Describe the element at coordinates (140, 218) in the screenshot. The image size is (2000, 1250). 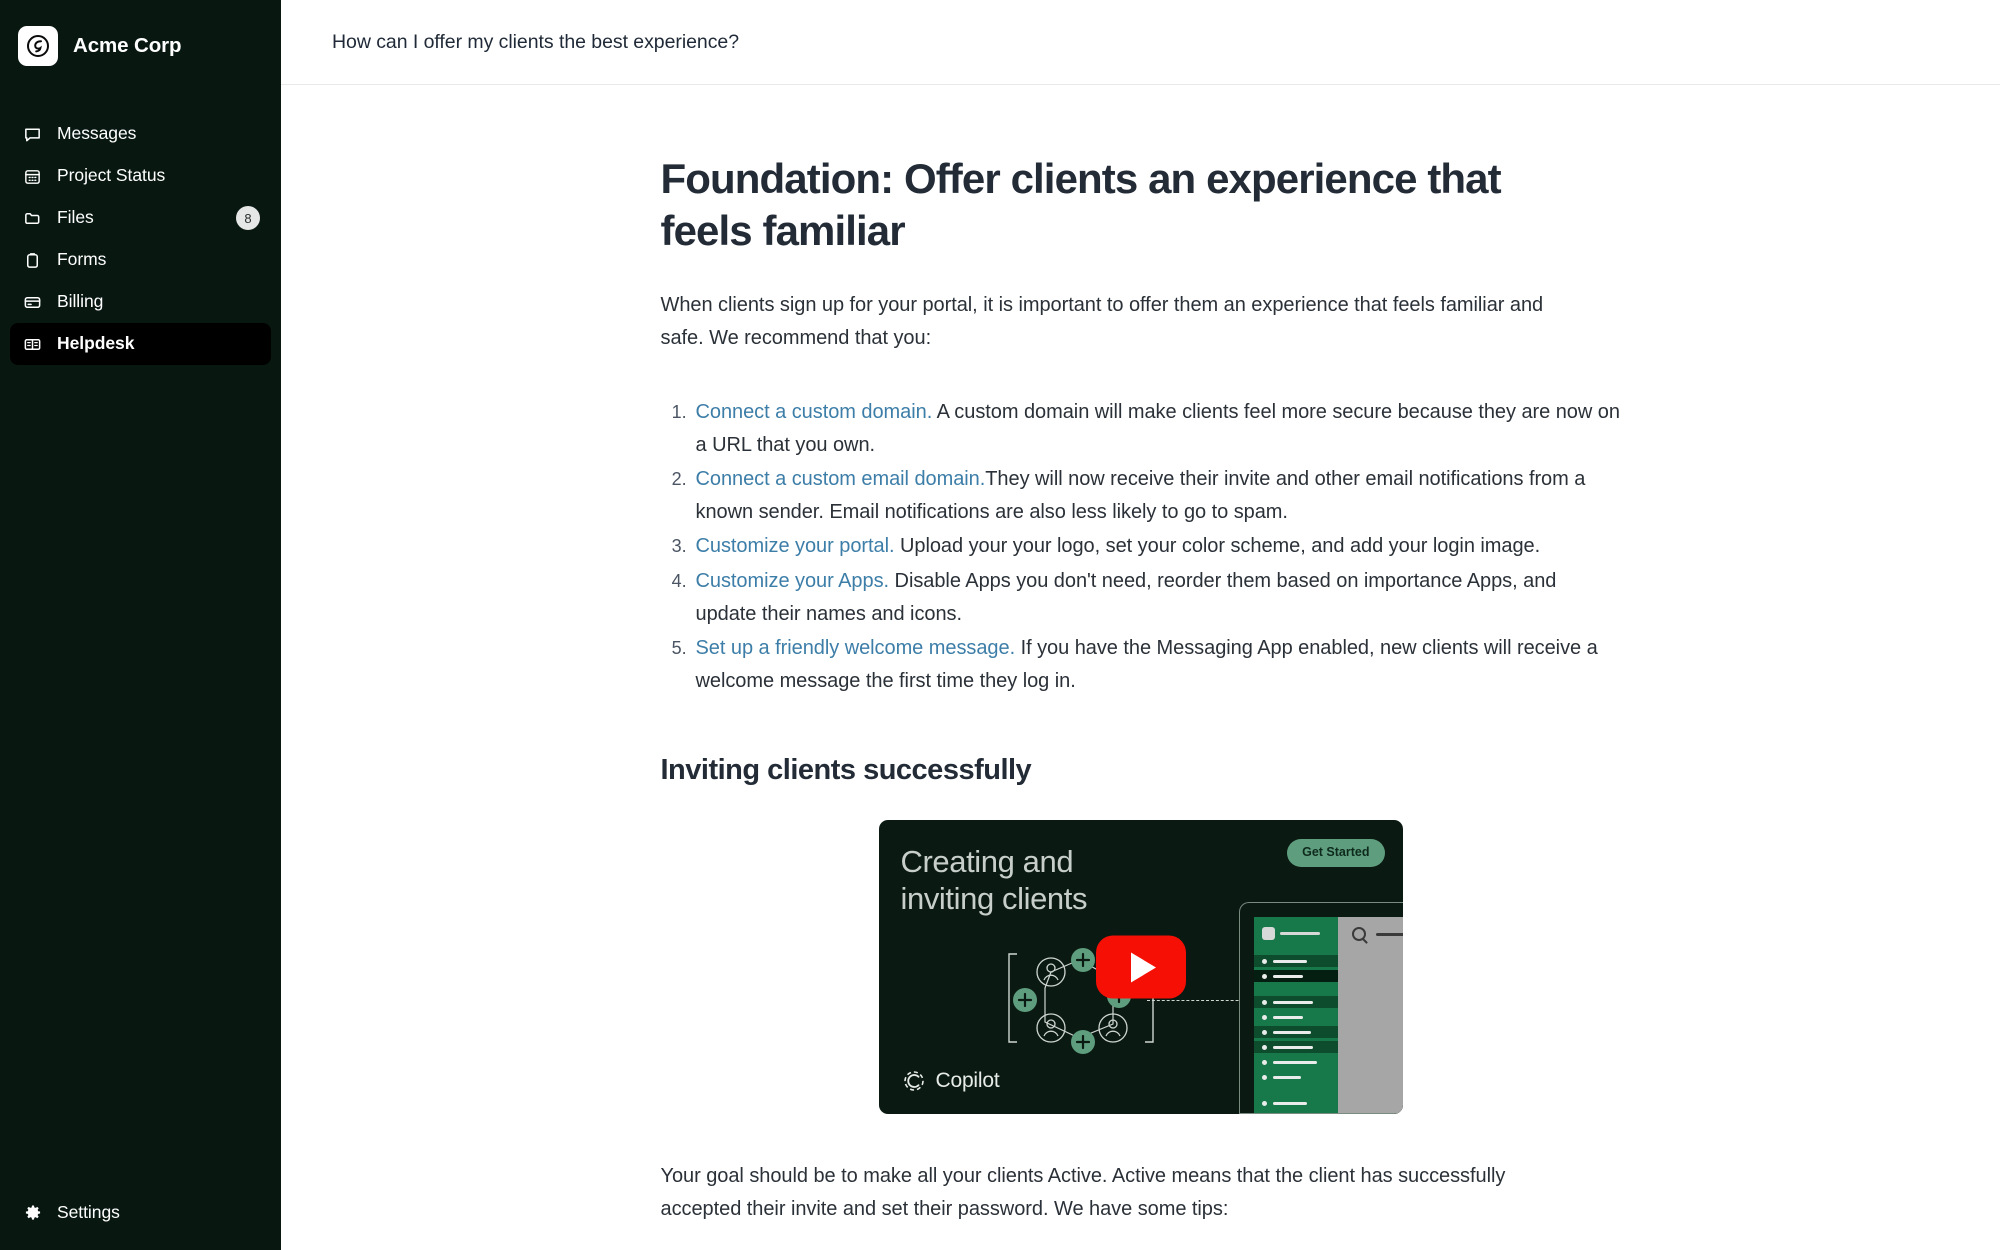
I see `sidebar-item-files: Files 8` at that location.